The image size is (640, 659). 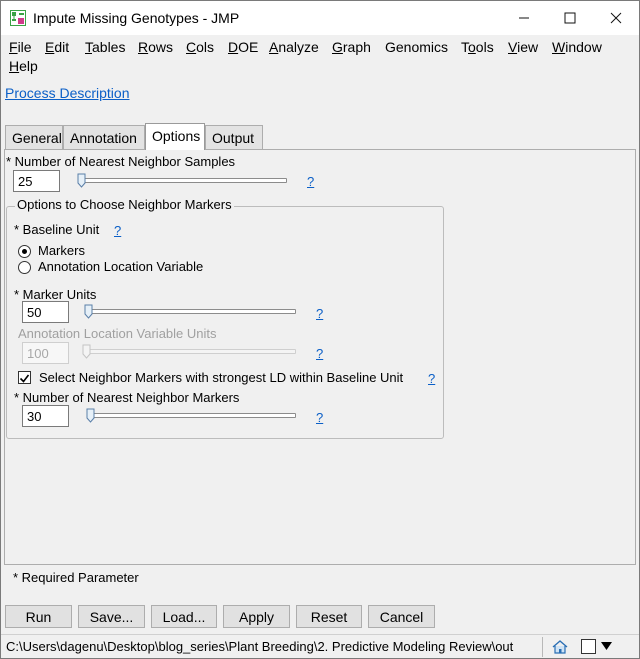 What do you see at coordinates (127, 397) in the screenshot?
I see `nn-markers-label: * Number of Nearest Neighbor Markers` at bounding box center [127, 397].